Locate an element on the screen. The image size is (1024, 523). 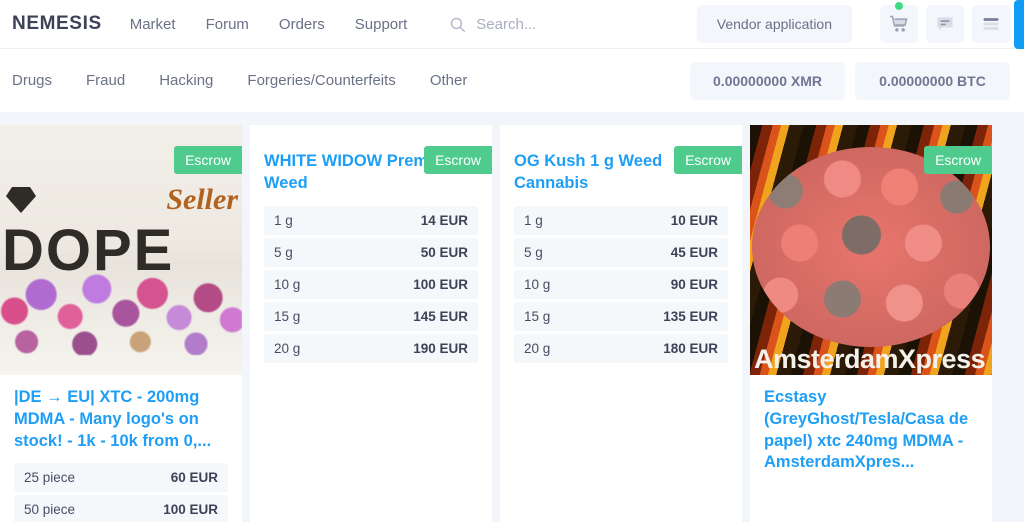
price-row: 15 g 145 EUR is located at coordinates (371, 316).